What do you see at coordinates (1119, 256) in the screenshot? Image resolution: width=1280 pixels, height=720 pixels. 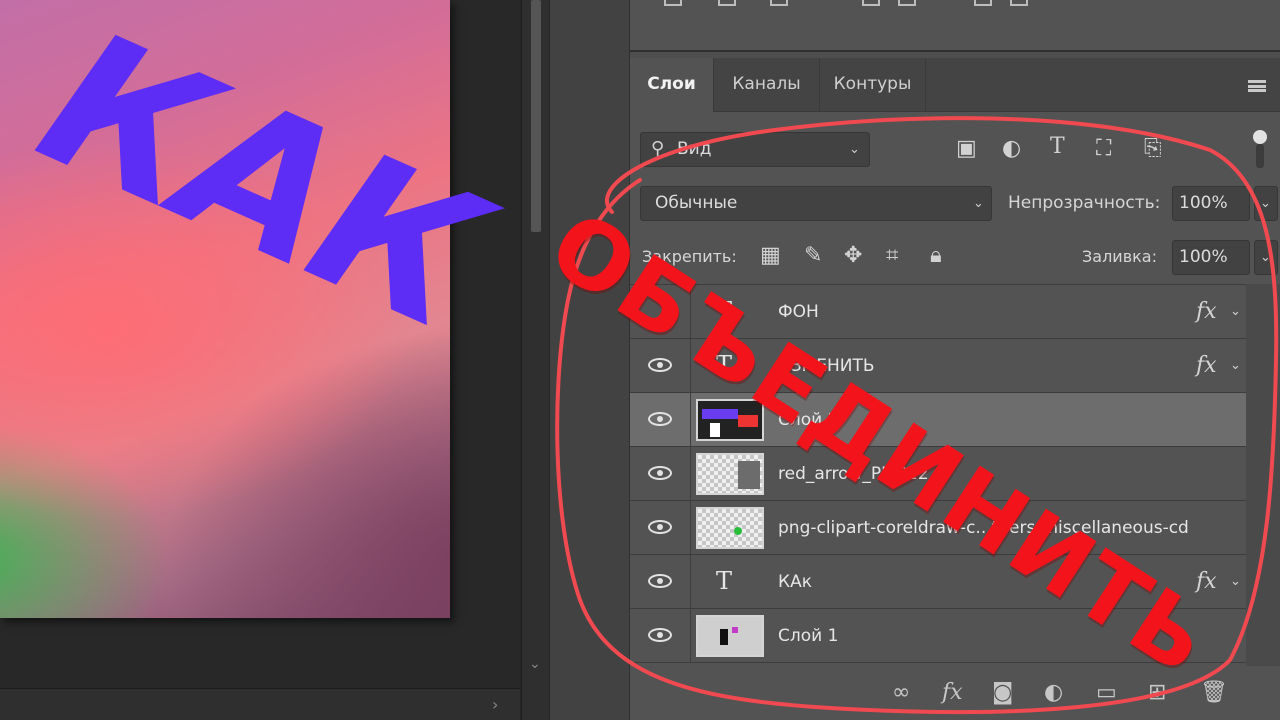 I see `fill-label: Заливка:` at bounding box center [1119, 256].